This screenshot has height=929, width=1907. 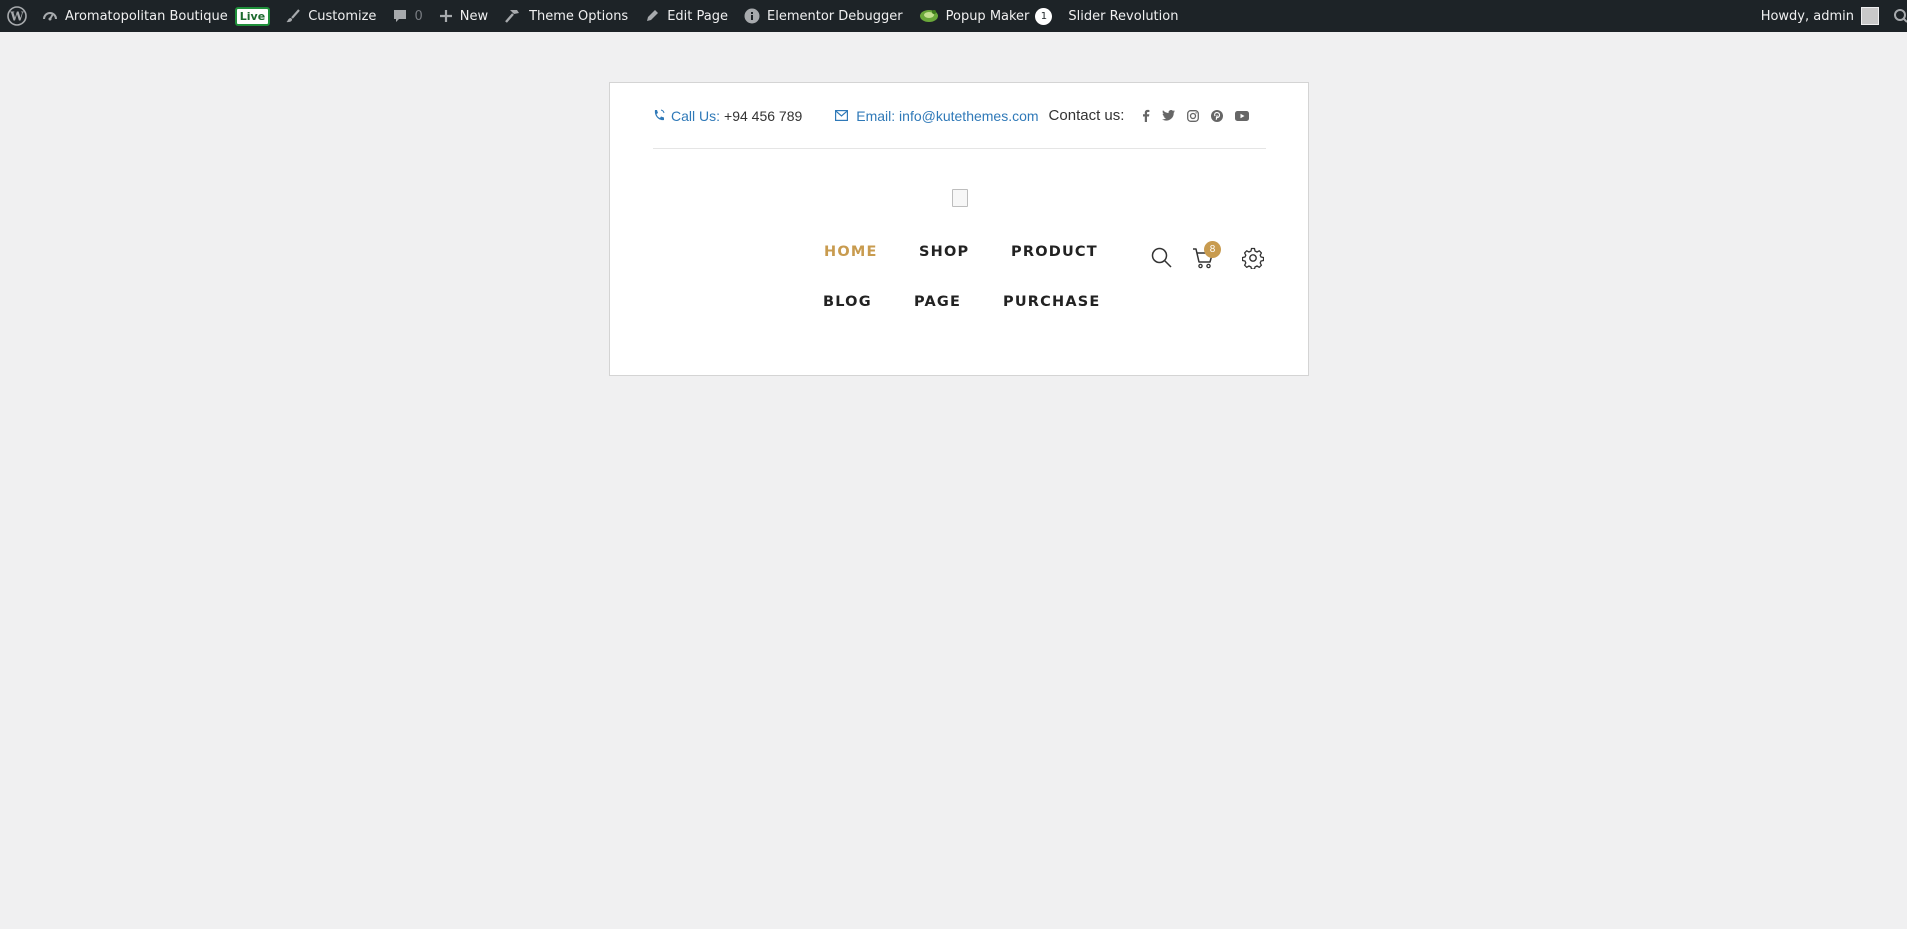 I want to click on new-content-button: New, so click(x=463, y=16).